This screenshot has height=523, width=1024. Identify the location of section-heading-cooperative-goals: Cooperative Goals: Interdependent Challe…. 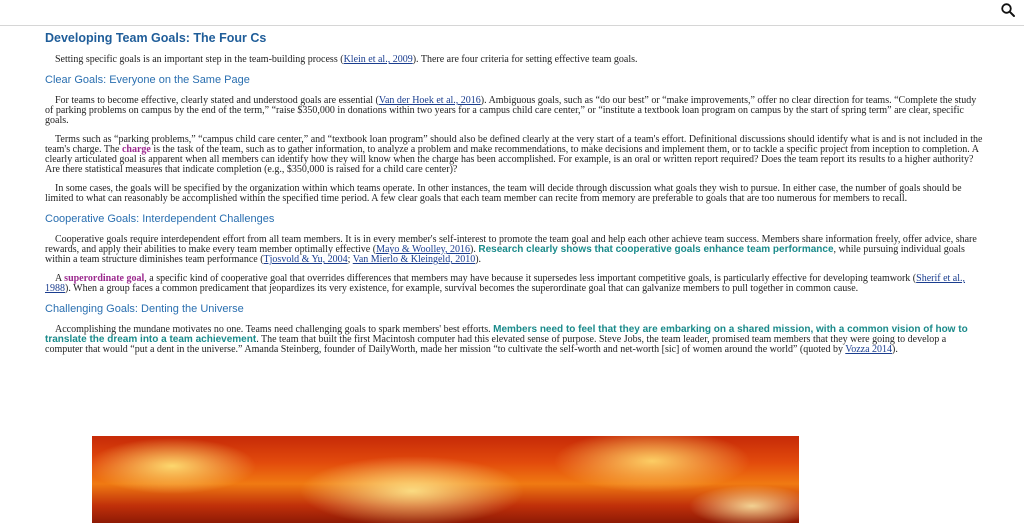
(160, 219).